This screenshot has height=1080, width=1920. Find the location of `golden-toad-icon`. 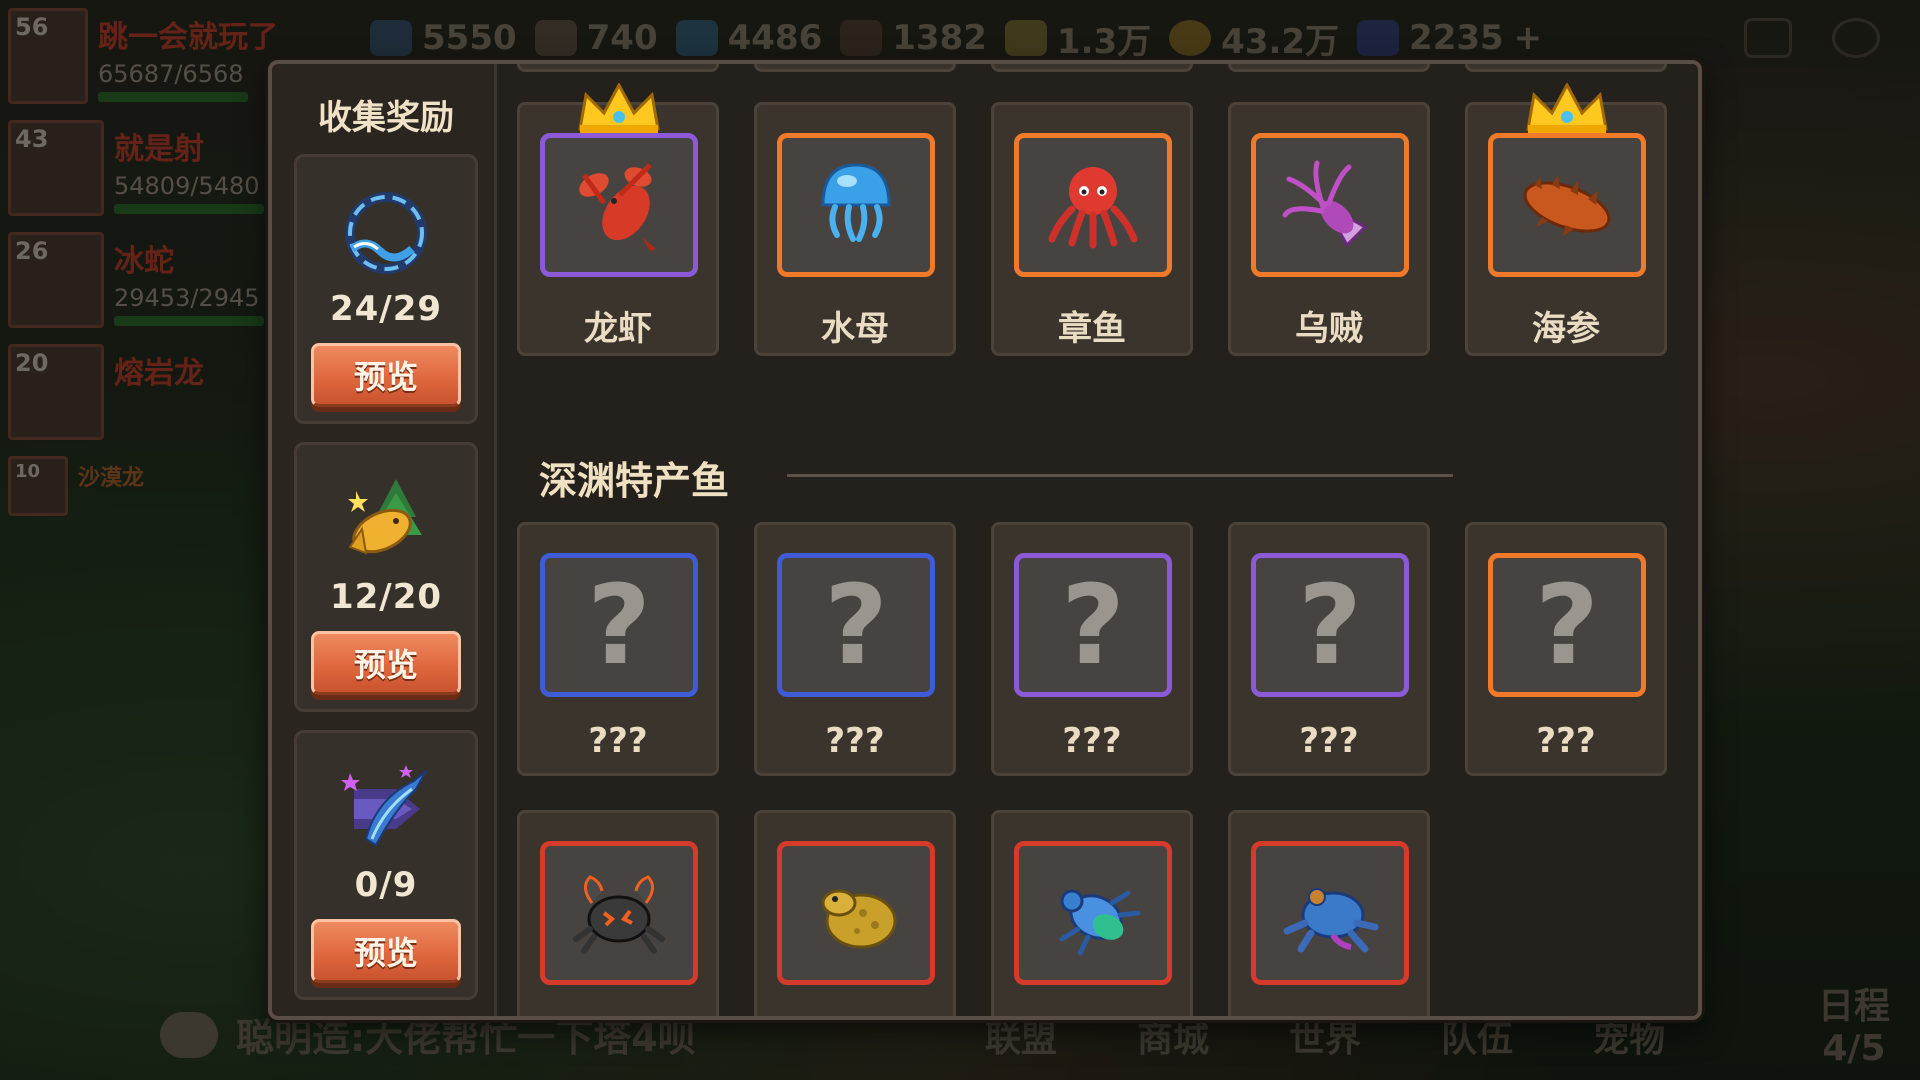

golden-toad-icon is located at coordinates (859, 919).